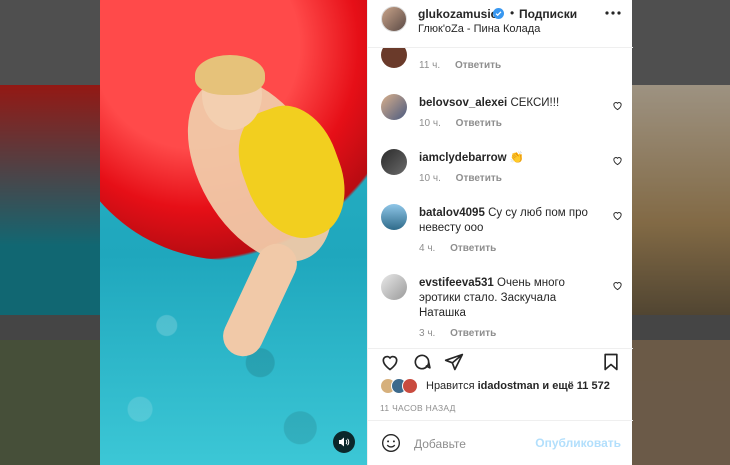 The image size is (730, 465). Describe the element at coordinates (418, 408) in the screenshot. I see `post-time: 11 ЧАСОВ НАЗАД` at that location.